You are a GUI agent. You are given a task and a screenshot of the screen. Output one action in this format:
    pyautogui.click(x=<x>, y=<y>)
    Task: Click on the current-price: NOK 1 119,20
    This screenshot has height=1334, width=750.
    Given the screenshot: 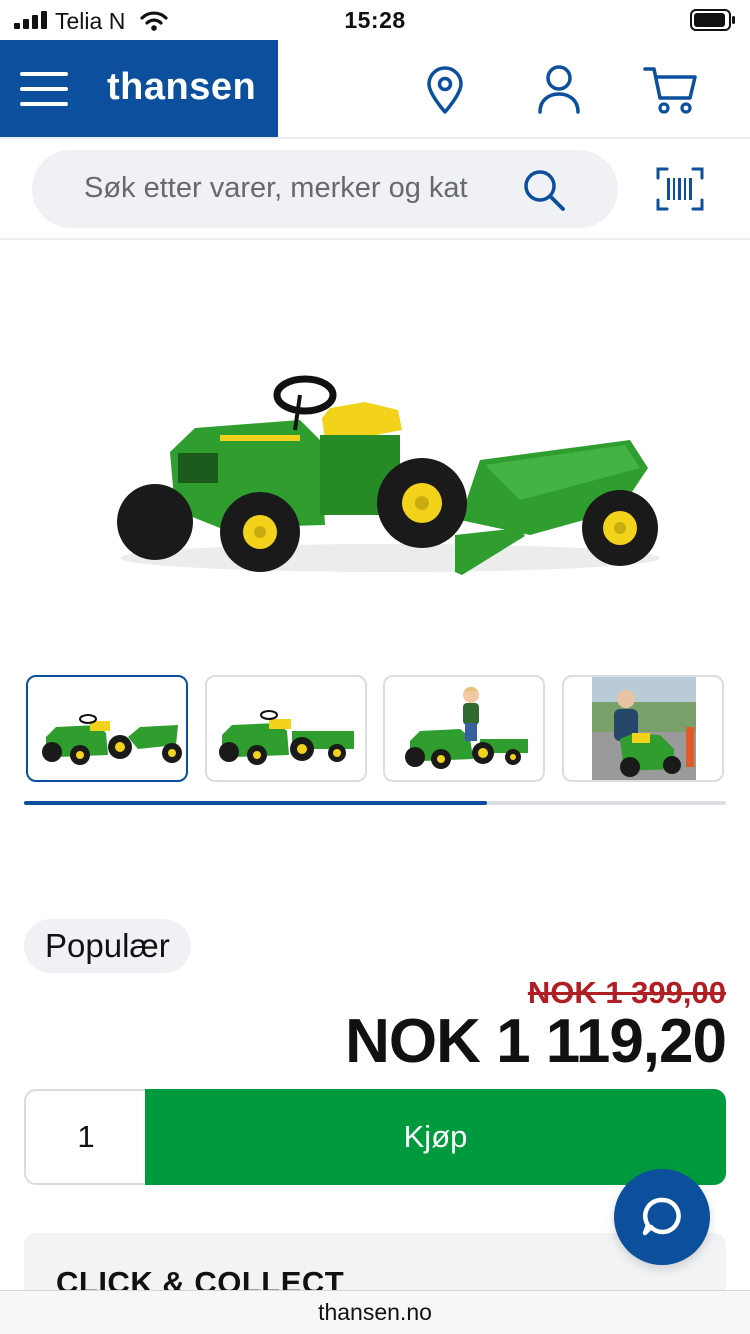 What is the action you would take?
    pyautogui.click(x=536, y=1041)
    